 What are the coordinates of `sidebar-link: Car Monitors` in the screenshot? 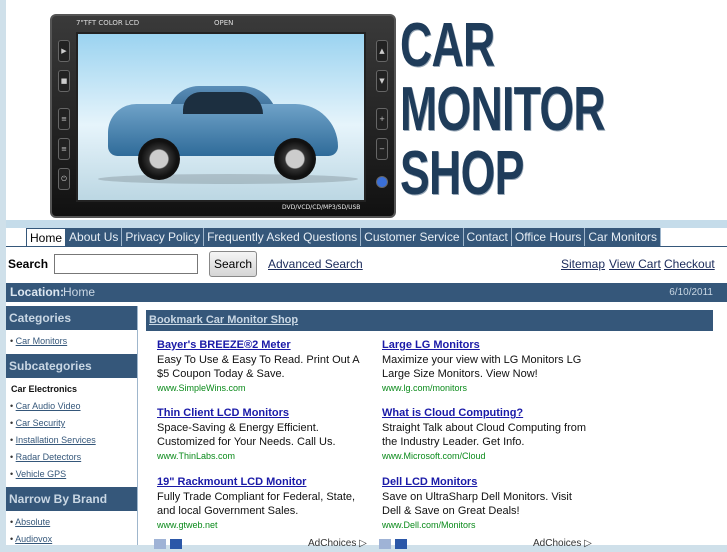 It's located at (42, 341).